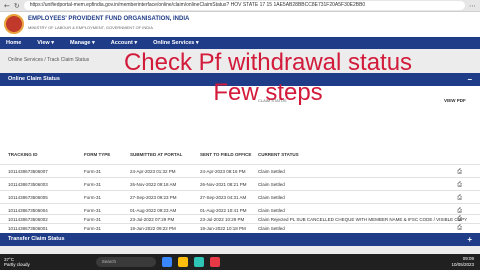 This screenshot has height=270, width=480. I want to click on refresh-icon: ↻, so click(17, 6).